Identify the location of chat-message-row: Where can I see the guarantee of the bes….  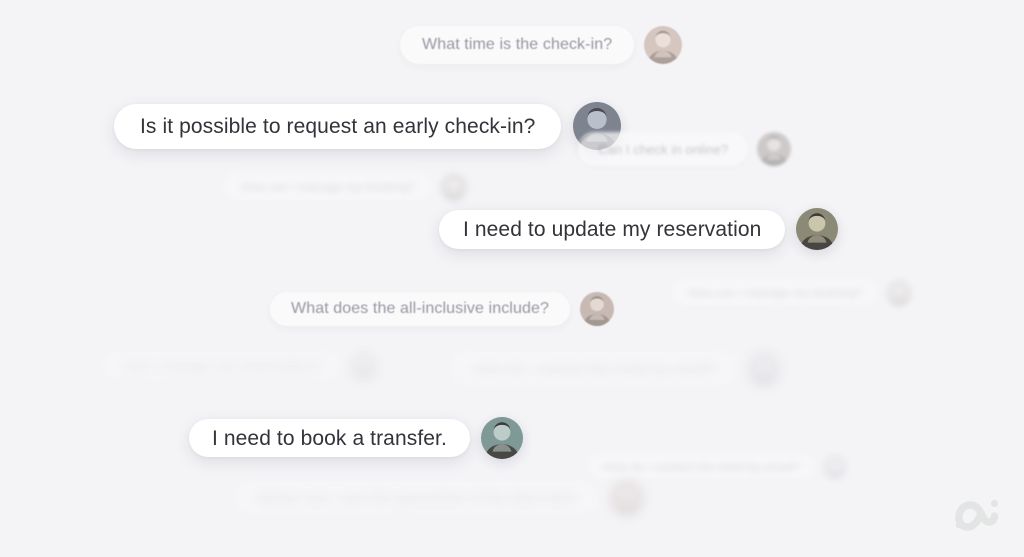
(441, 498).